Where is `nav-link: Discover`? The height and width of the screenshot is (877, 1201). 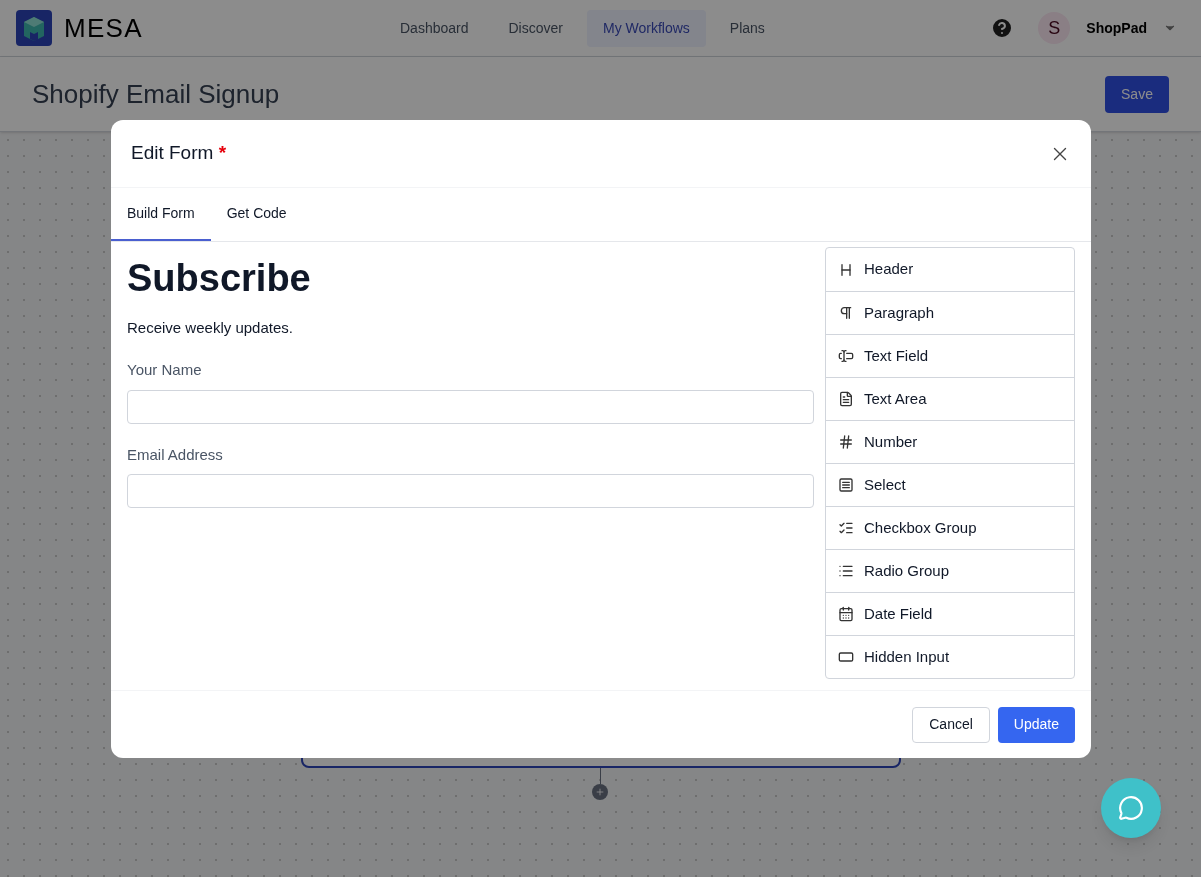
nav-link: Discover is located at coordinates (535, 28).